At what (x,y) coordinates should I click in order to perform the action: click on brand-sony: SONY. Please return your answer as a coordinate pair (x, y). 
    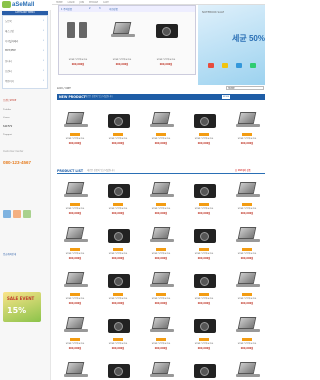
    Looking at the image, I should click on (8, 126).